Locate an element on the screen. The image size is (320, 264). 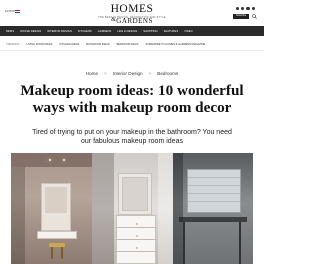
nav-item-house-design: HOUSE DESIGN is located at coordinates (30, 31).